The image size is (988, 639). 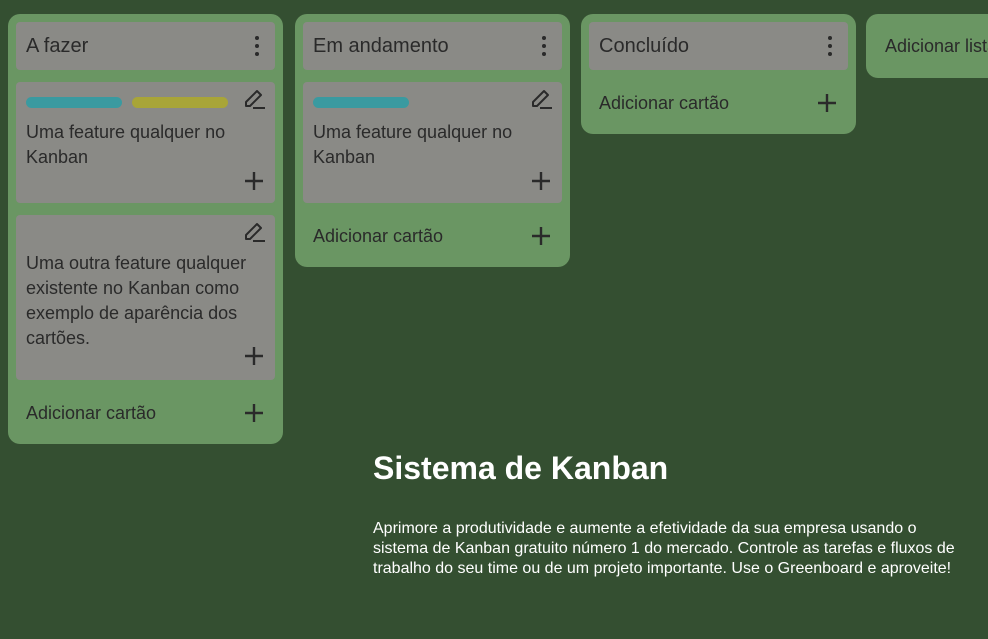 I want to click on add-list-button: Adicionar lista, so click(x=927, y=46).